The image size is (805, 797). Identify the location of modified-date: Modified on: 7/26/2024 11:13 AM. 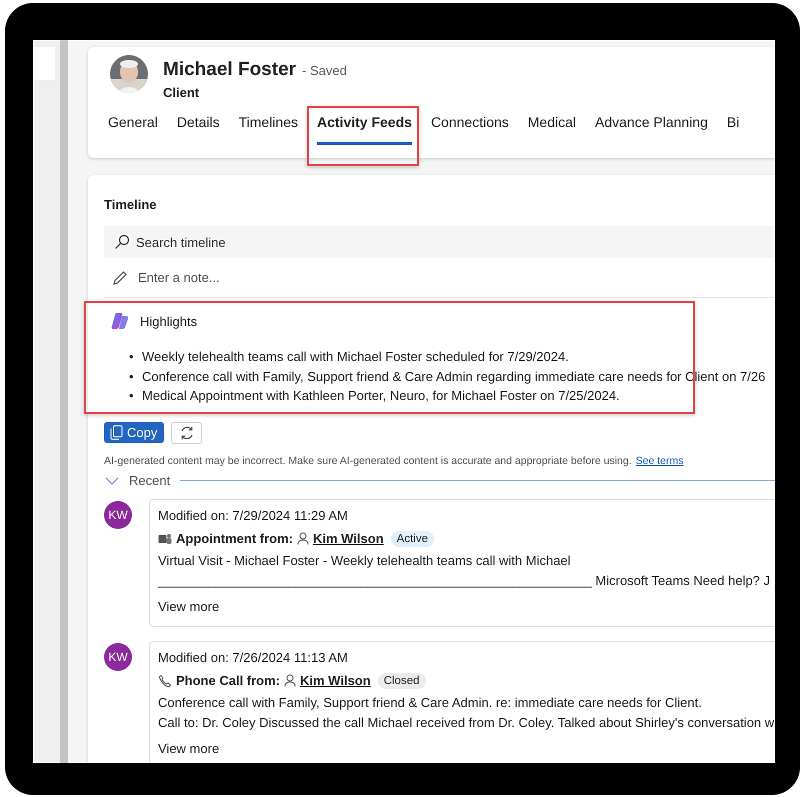
(253, 657).